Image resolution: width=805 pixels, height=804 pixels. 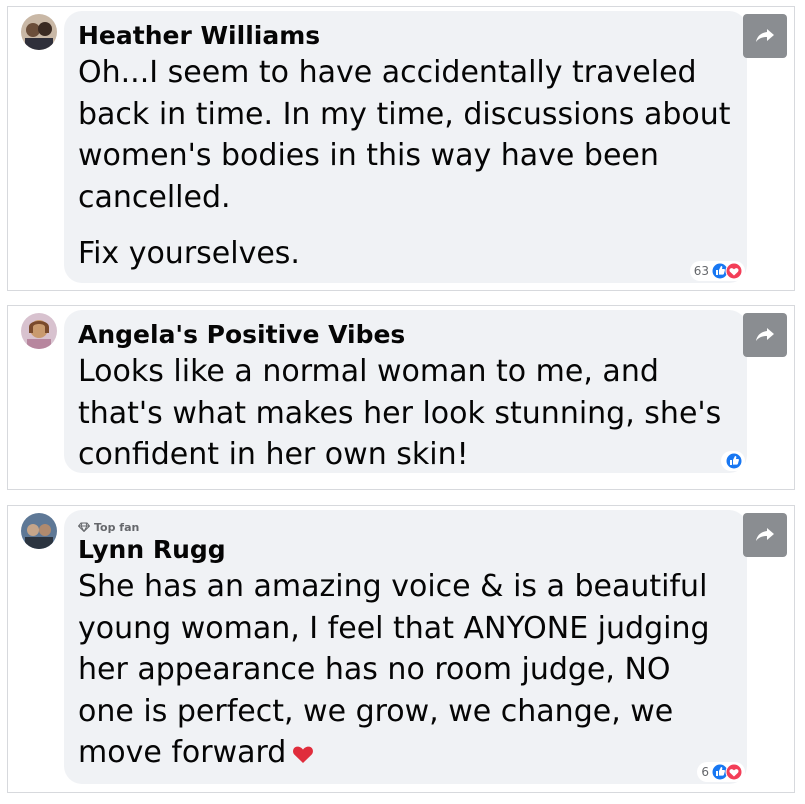 I want to click on reaction-count: 6, so click(x=705, y=772).